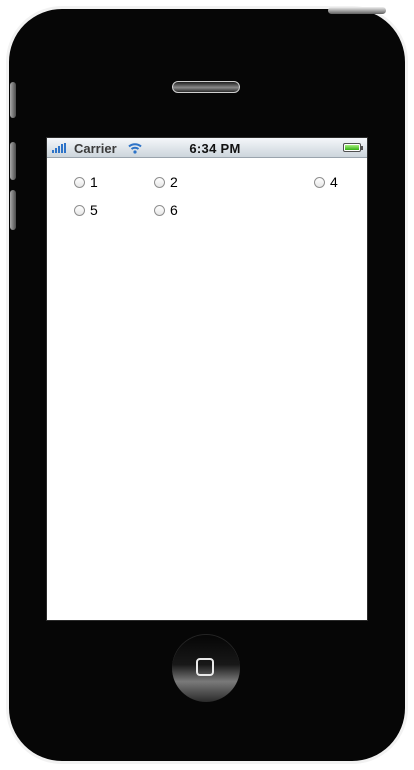  I want to click on radio-option-6: 6, so click(166, 210).